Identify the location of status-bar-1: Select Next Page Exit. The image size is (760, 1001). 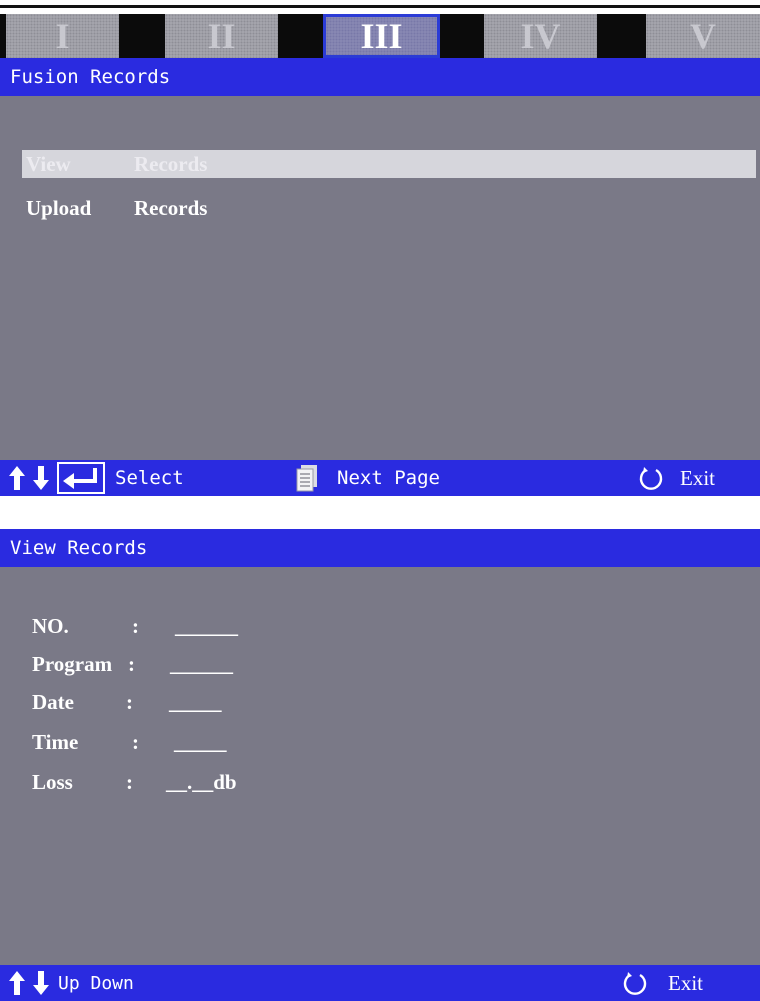
(380, 478).